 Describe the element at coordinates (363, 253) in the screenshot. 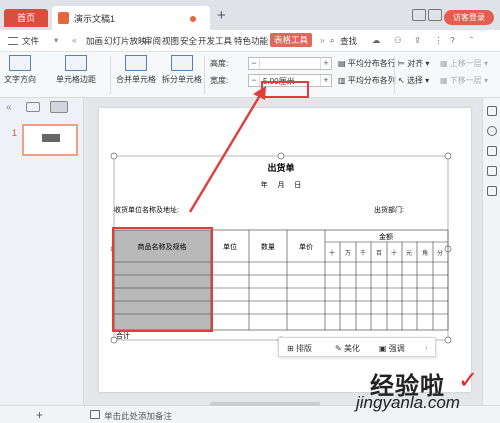

I see `digit-thousand: 千` at that location.